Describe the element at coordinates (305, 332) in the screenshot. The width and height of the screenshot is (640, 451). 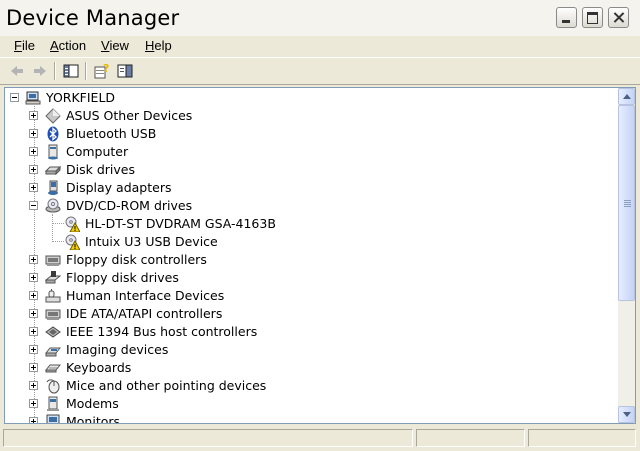
I see `tree-item-ieee-1394-bus-host-controllers: IEEE 1394 Bus host controllers` at that location.